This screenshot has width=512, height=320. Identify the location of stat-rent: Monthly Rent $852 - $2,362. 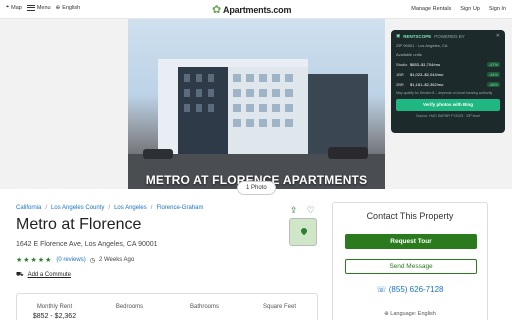
(54, 307).